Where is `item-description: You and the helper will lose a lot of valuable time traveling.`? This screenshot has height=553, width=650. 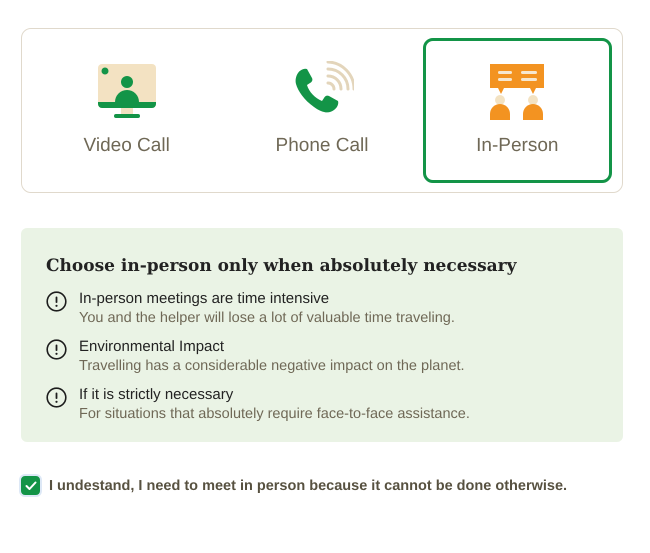
item-description: You and the helper will lose a lot of valuable time traveling. is located at coordinates (267, 318).